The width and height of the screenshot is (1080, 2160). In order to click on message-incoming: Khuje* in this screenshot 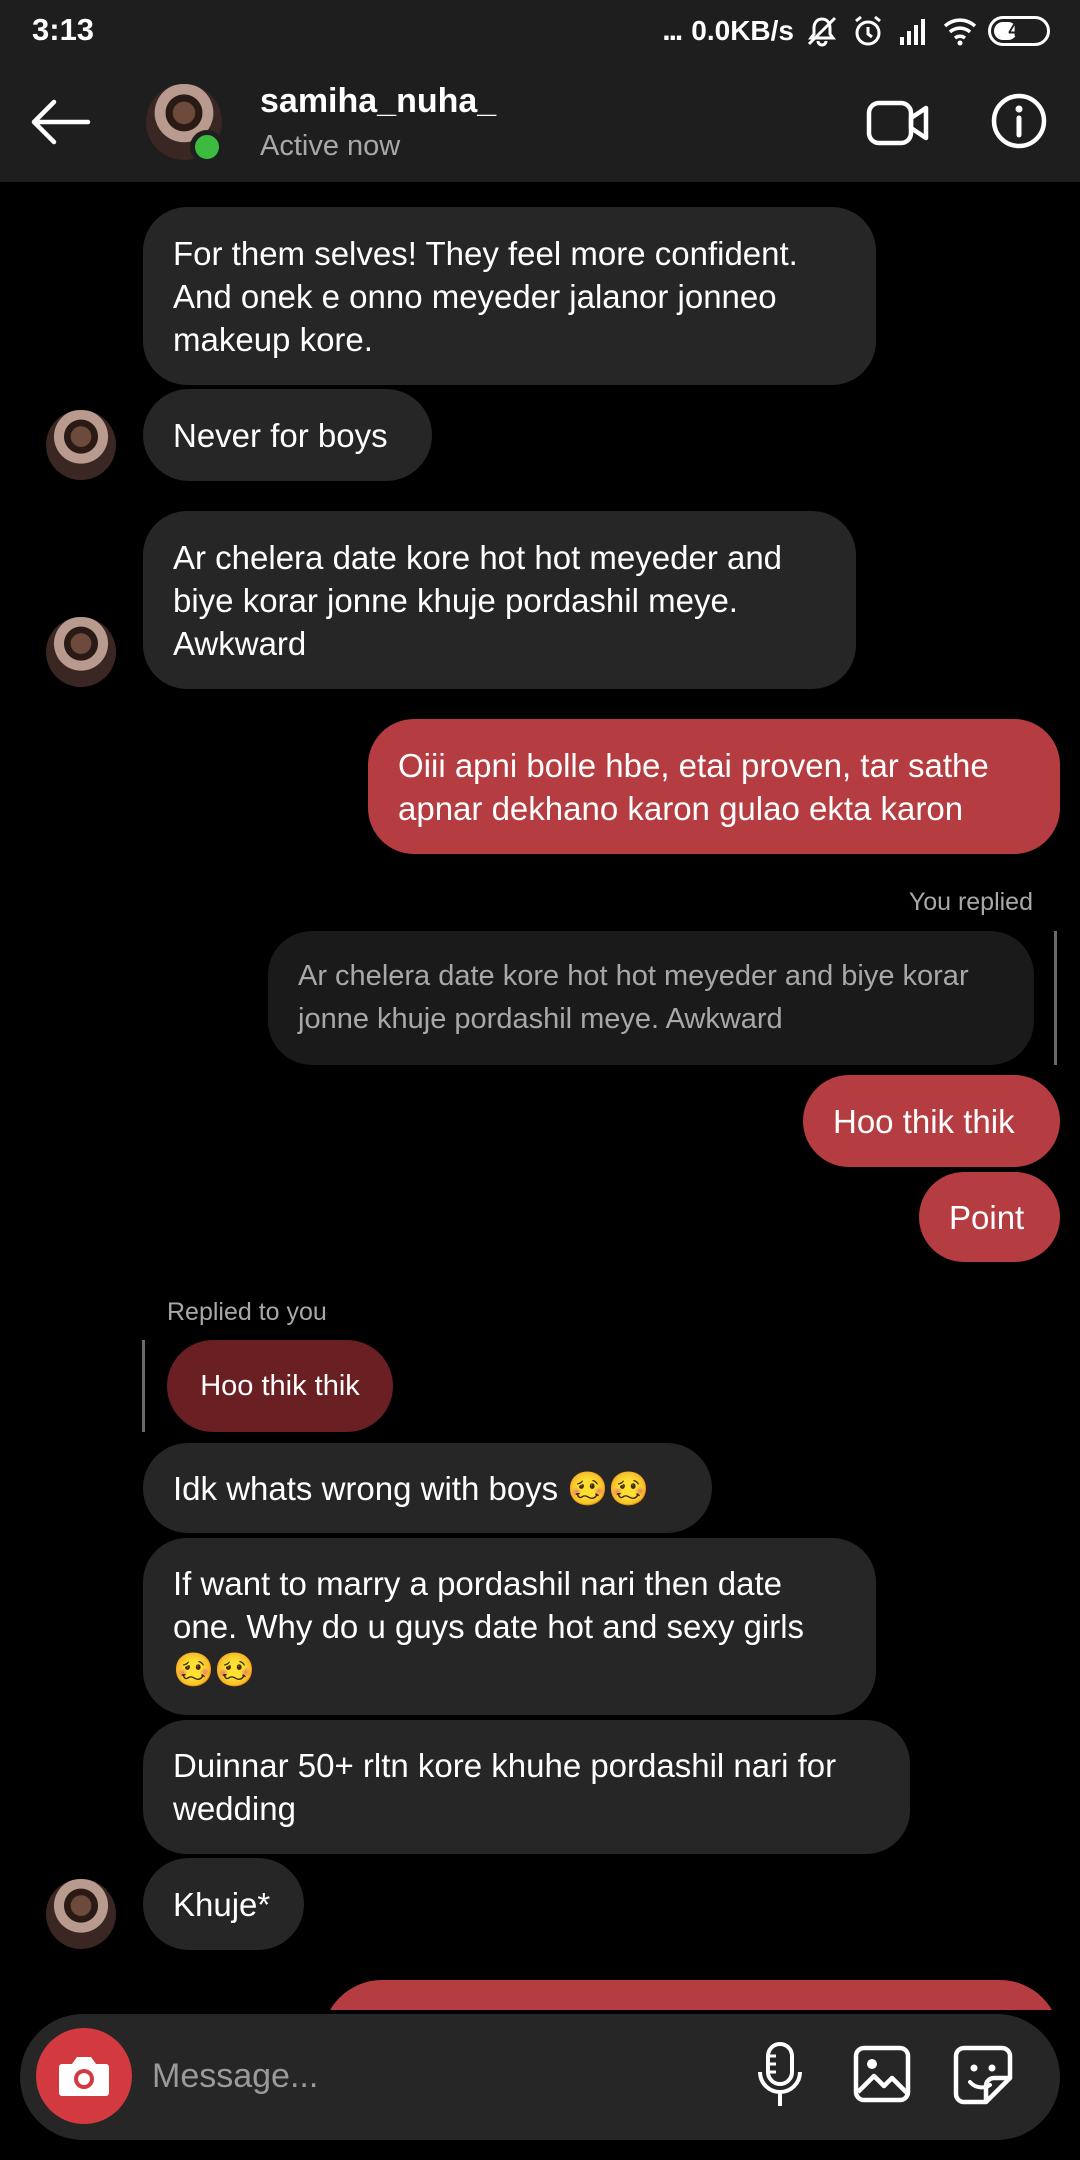, I will do `click(223, 1904)`.